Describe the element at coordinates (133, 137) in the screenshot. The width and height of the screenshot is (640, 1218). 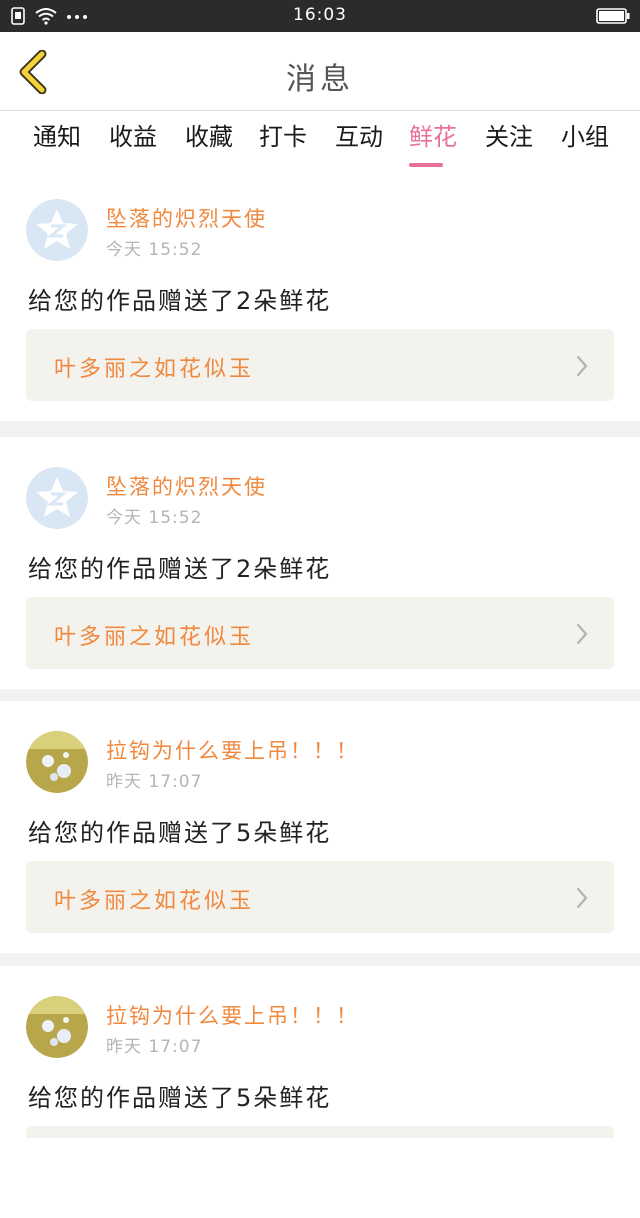
I see `tab-label: 收益` at that location.